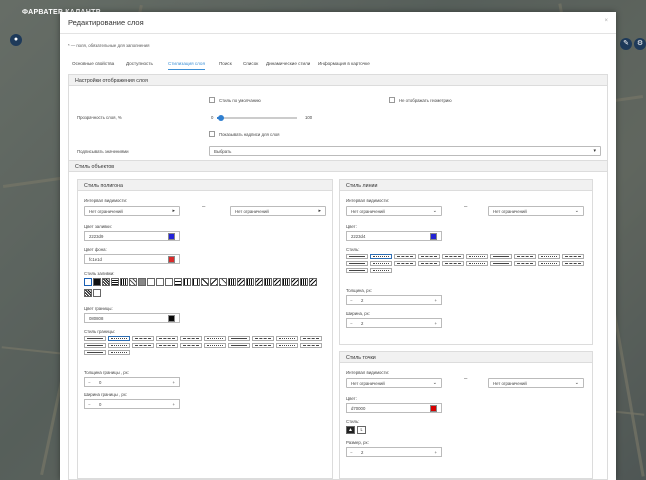 The width and height of the screenshot is (646, 480). I want to click on border-color-swatch, so click(171, 318).